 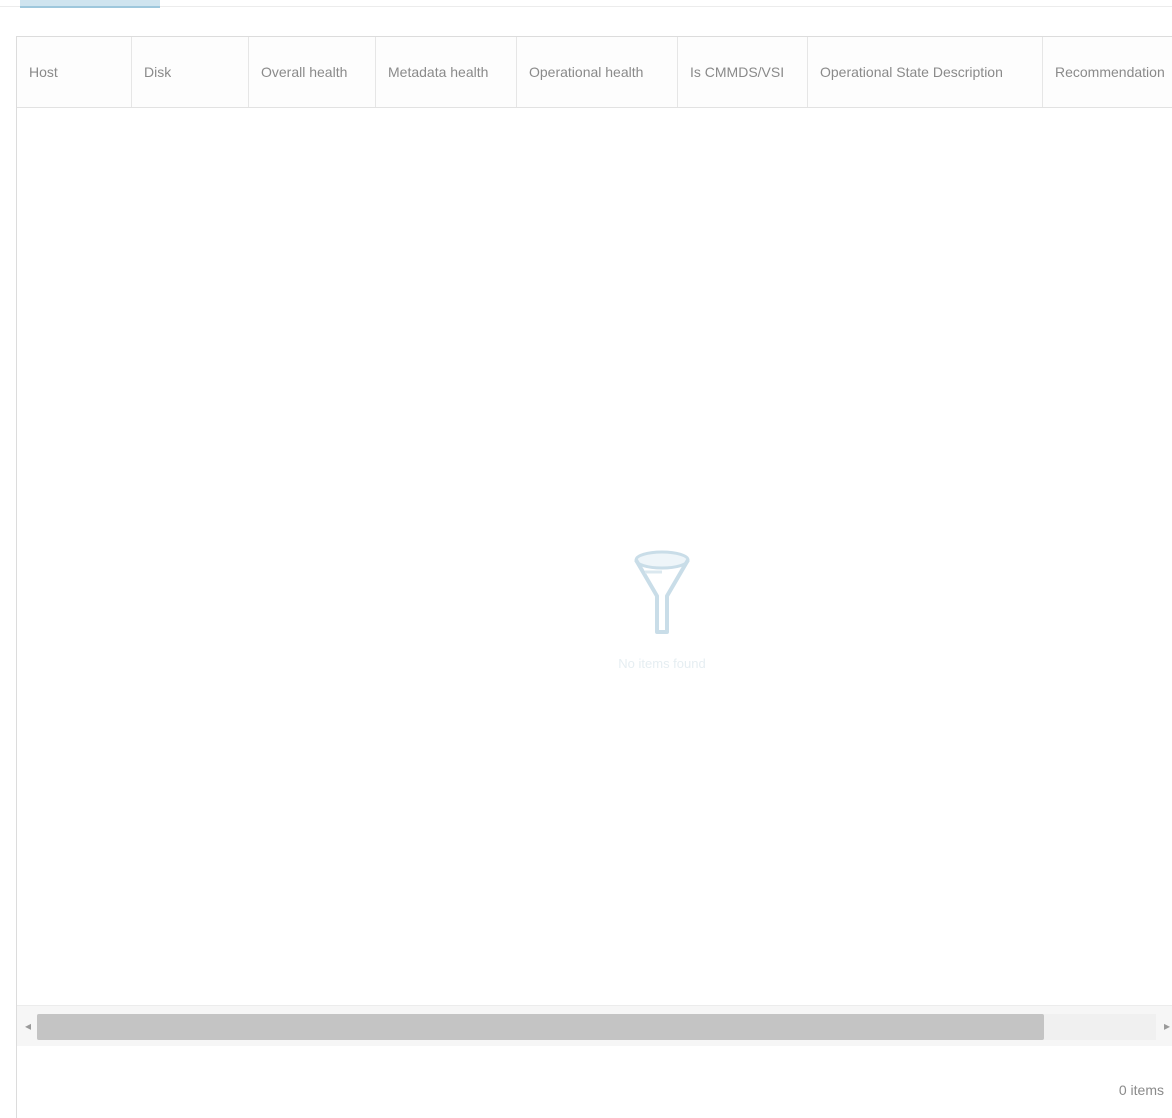 I want to click on scrollbar-track, so click(x=596, y=1027).